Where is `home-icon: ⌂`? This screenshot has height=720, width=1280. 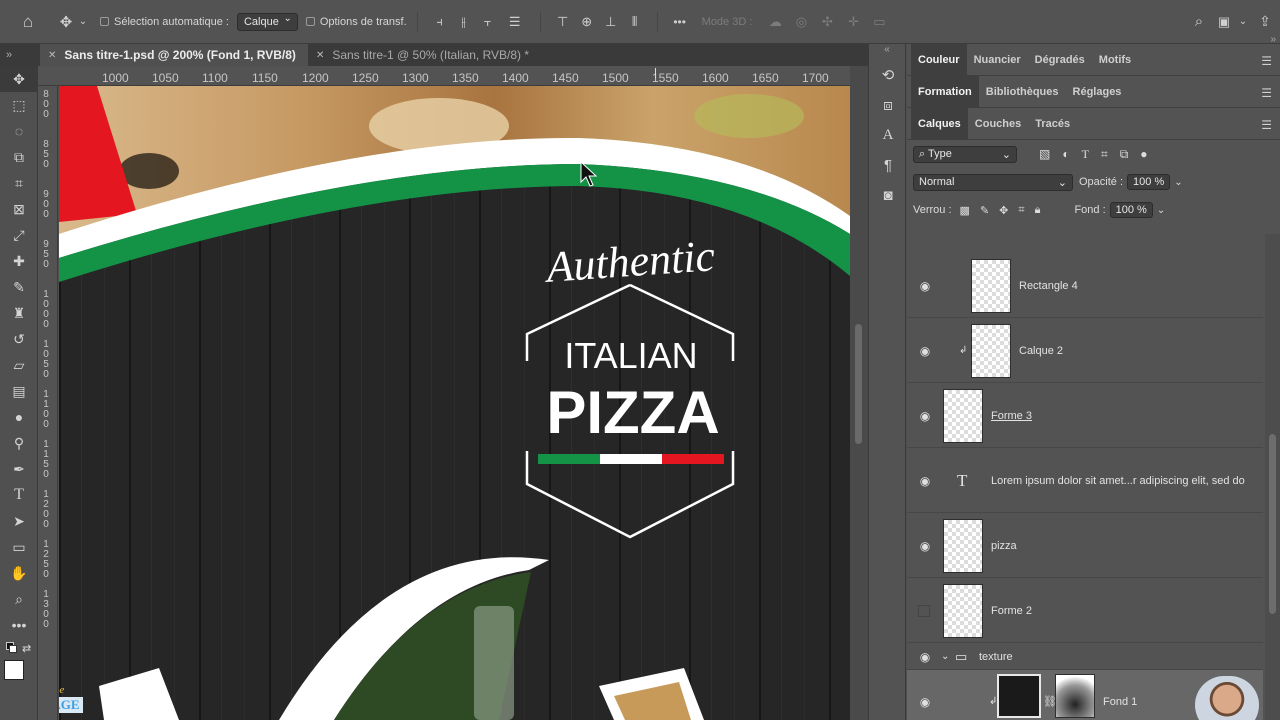 home-icon: ⌂ is located at coordinates (28, 22).